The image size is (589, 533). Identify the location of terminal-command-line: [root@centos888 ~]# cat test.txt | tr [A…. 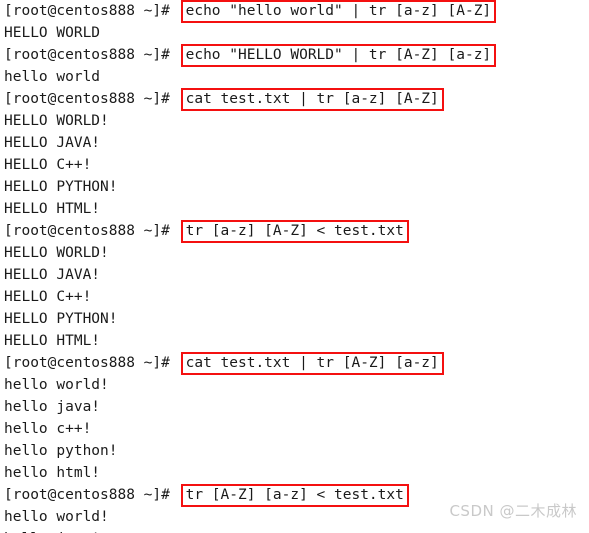
(296, 363).